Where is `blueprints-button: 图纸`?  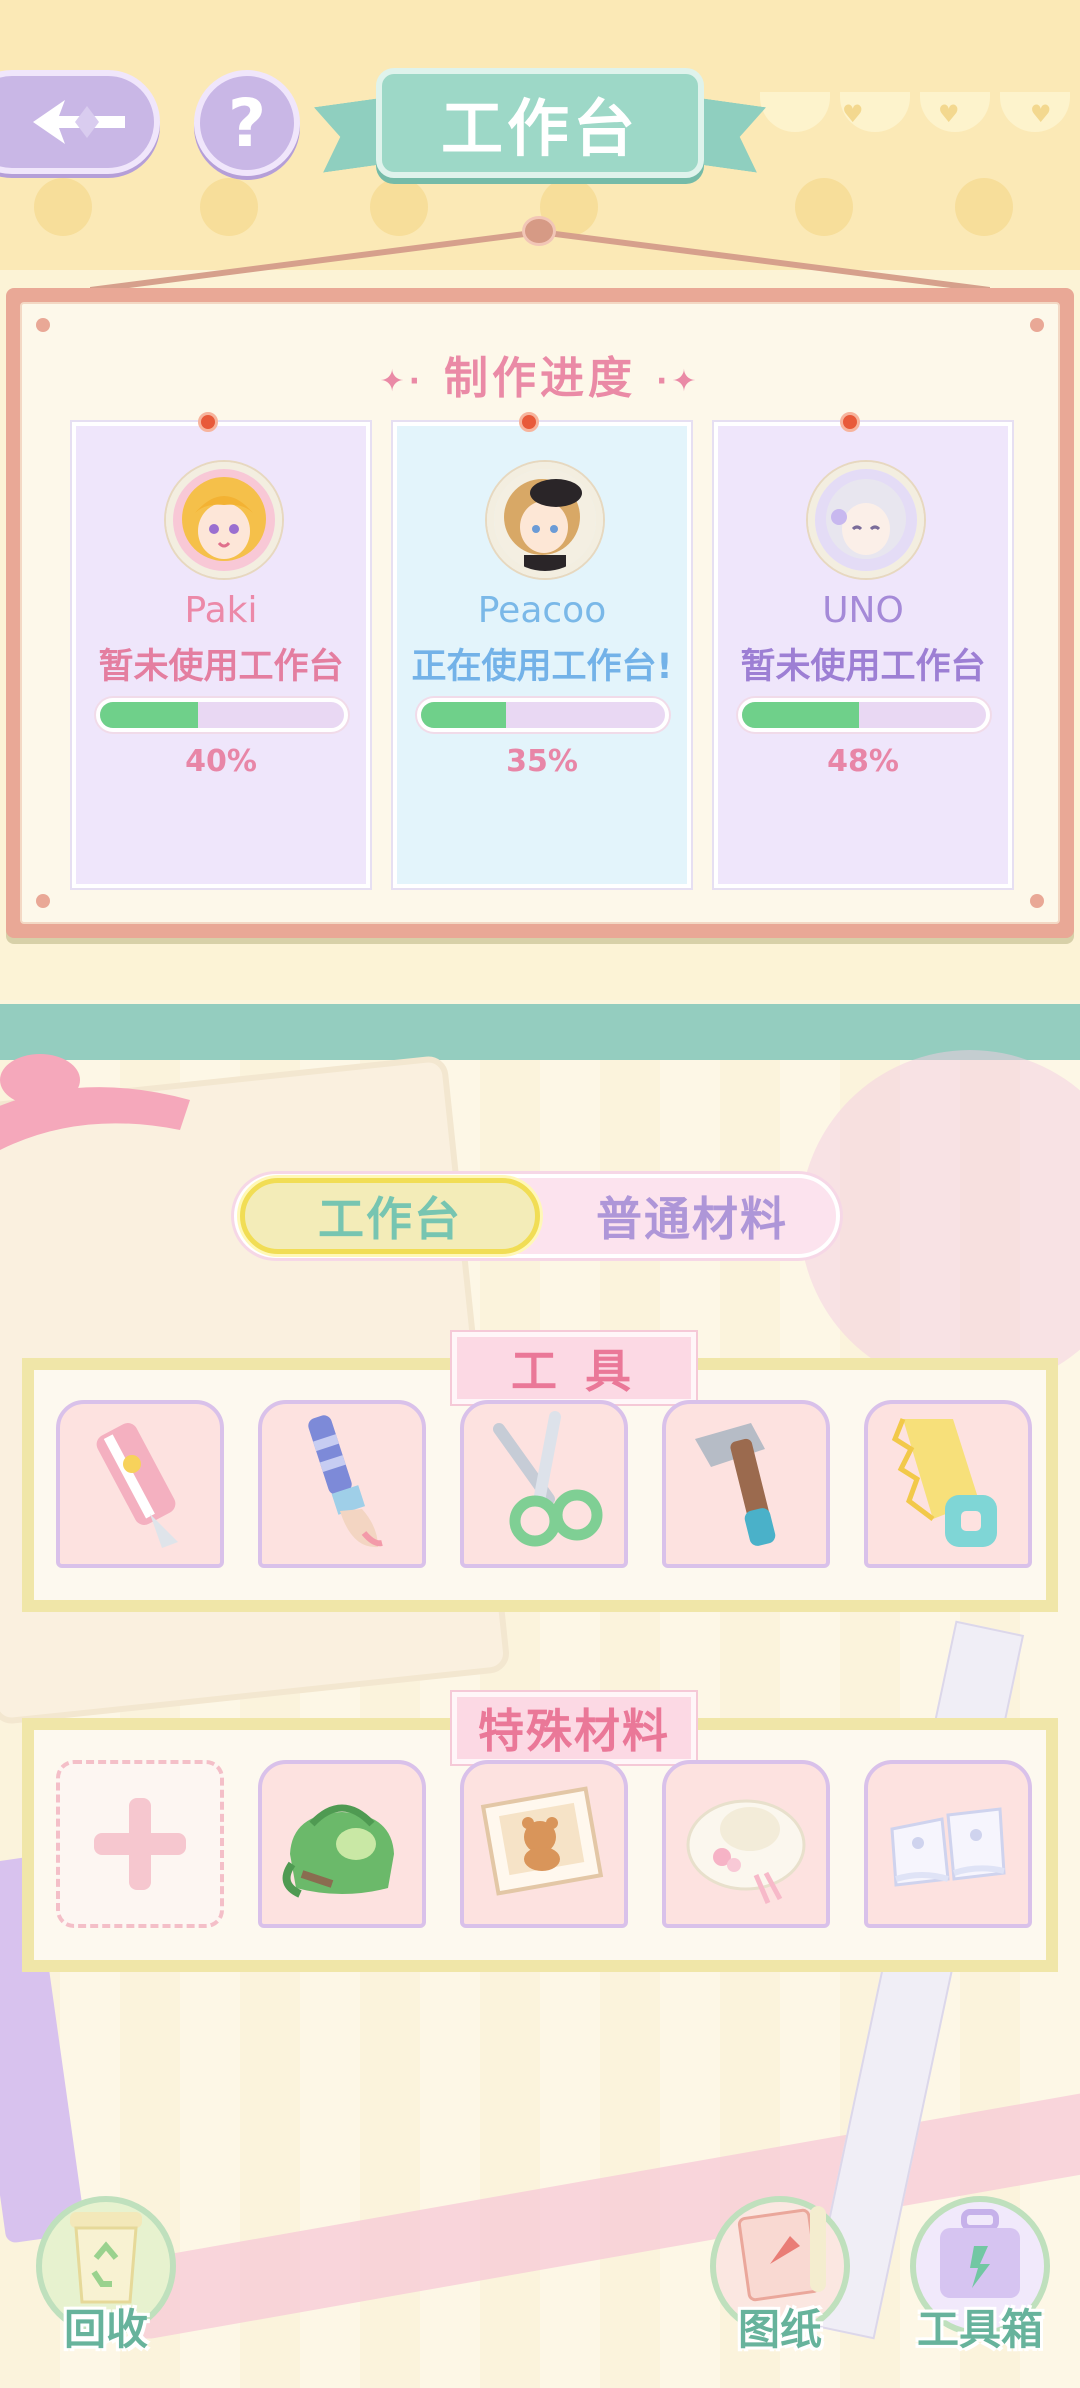
blueprints-button: 图纸 is located at coordinates (780, 2275).